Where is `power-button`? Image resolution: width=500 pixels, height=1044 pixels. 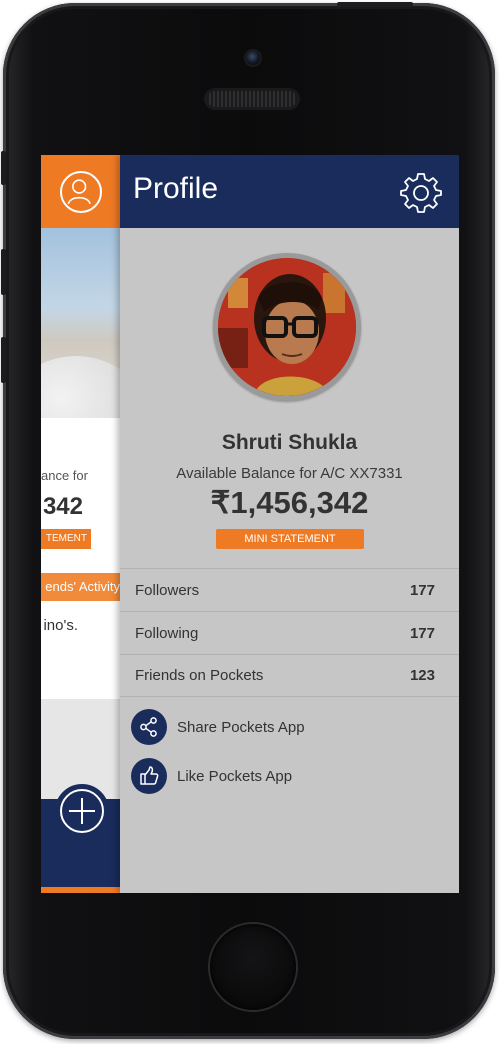 power-button is located at coordinates (375, 4).